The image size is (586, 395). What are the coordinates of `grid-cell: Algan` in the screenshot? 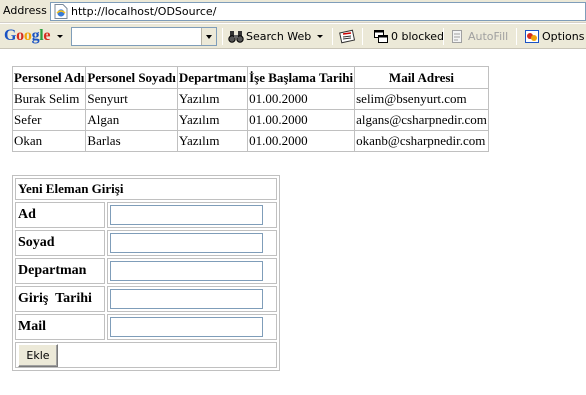 It's located at (131, 120).